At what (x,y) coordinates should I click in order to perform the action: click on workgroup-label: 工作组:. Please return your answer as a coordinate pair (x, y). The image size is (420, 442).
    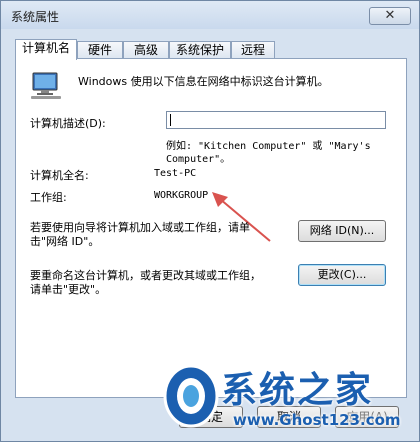
    Looking at the image, I should click on (48, 197).